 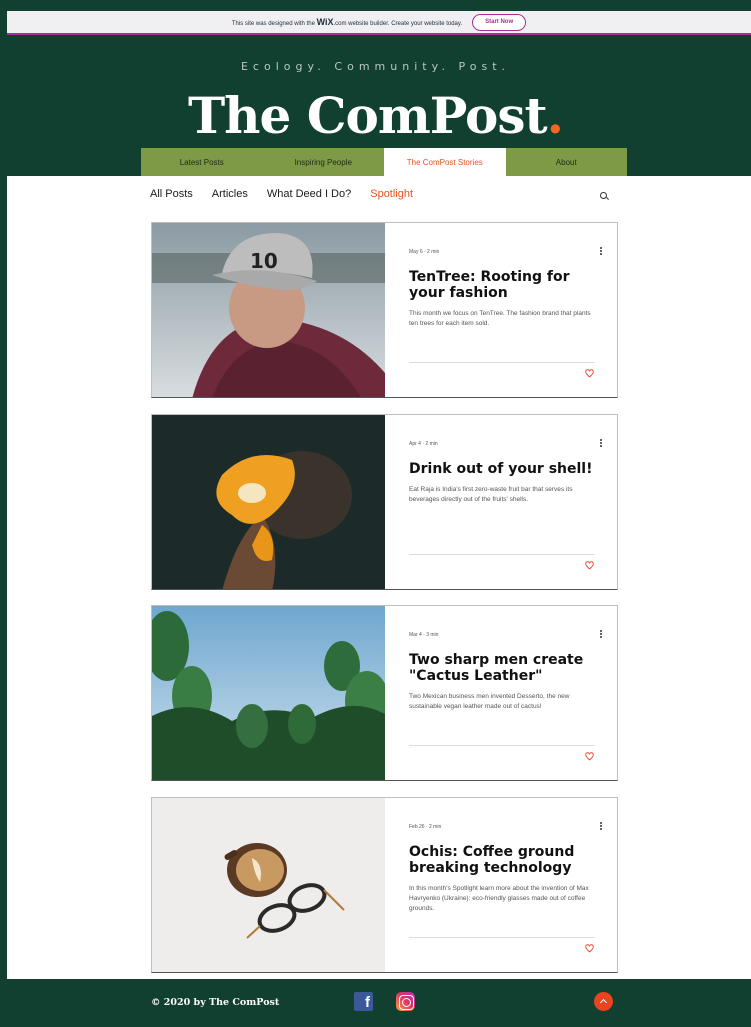 I want to click on site-footer: © 2020 by The ComPost f, so click(x=375, y=1003).